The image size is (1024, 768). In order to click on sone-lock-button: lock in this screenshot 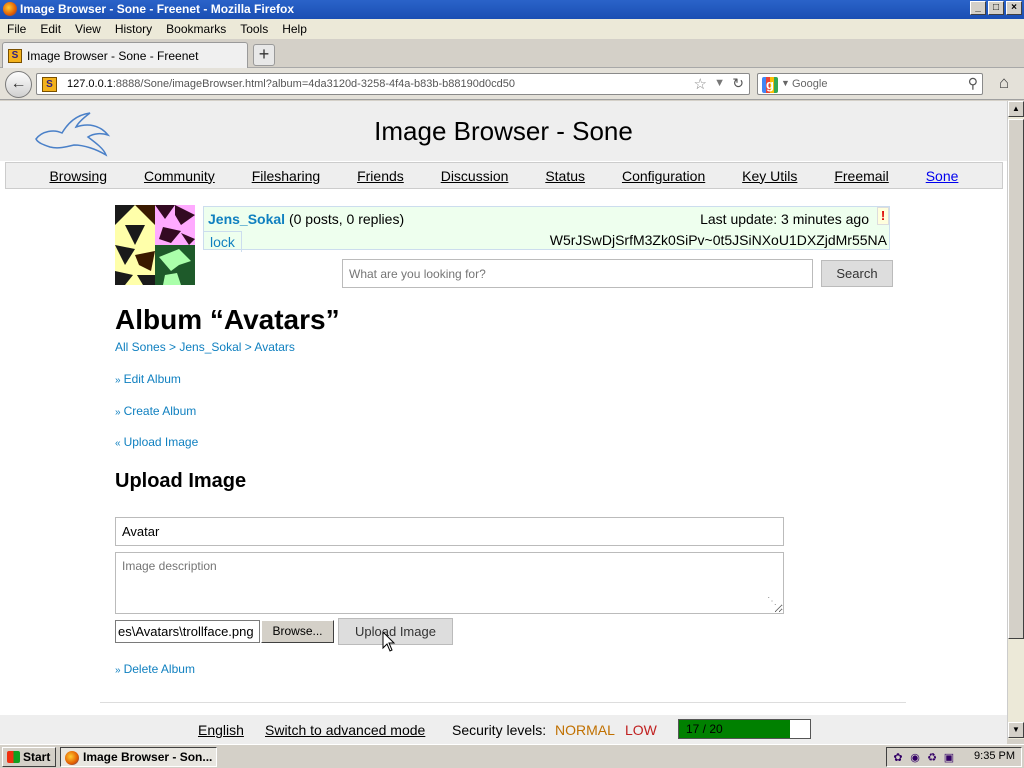, I will do `click(223, 241)`.